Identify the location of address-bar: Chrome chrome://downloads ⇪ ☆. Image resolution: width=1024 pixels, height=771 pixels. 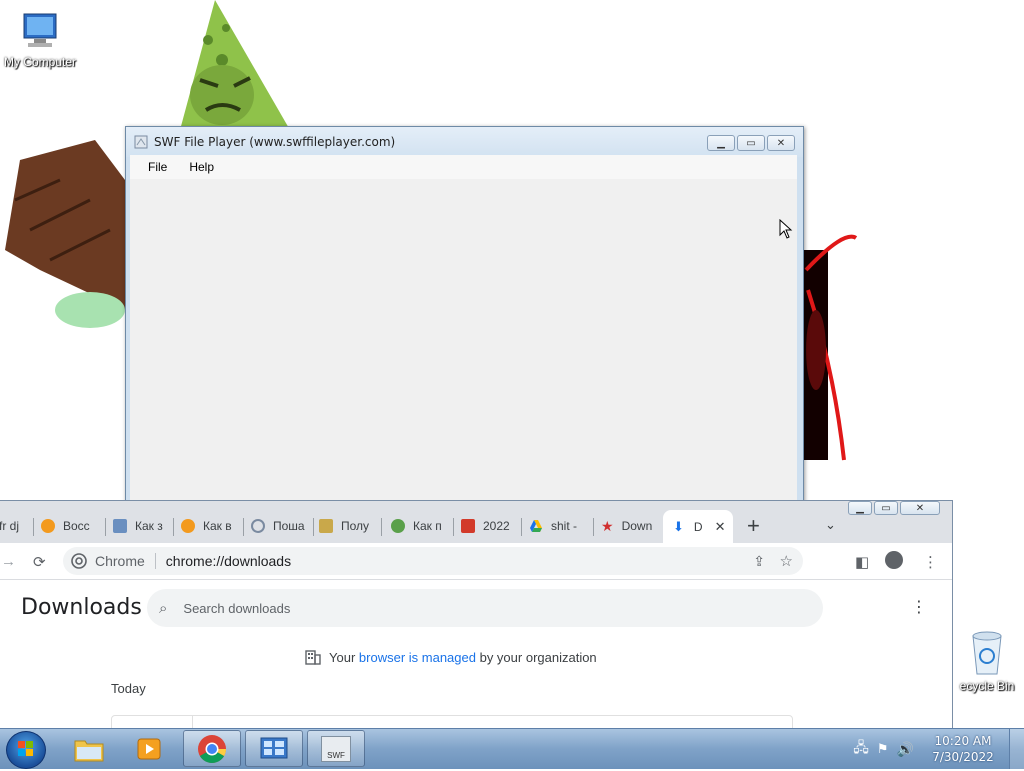
(433, 561).